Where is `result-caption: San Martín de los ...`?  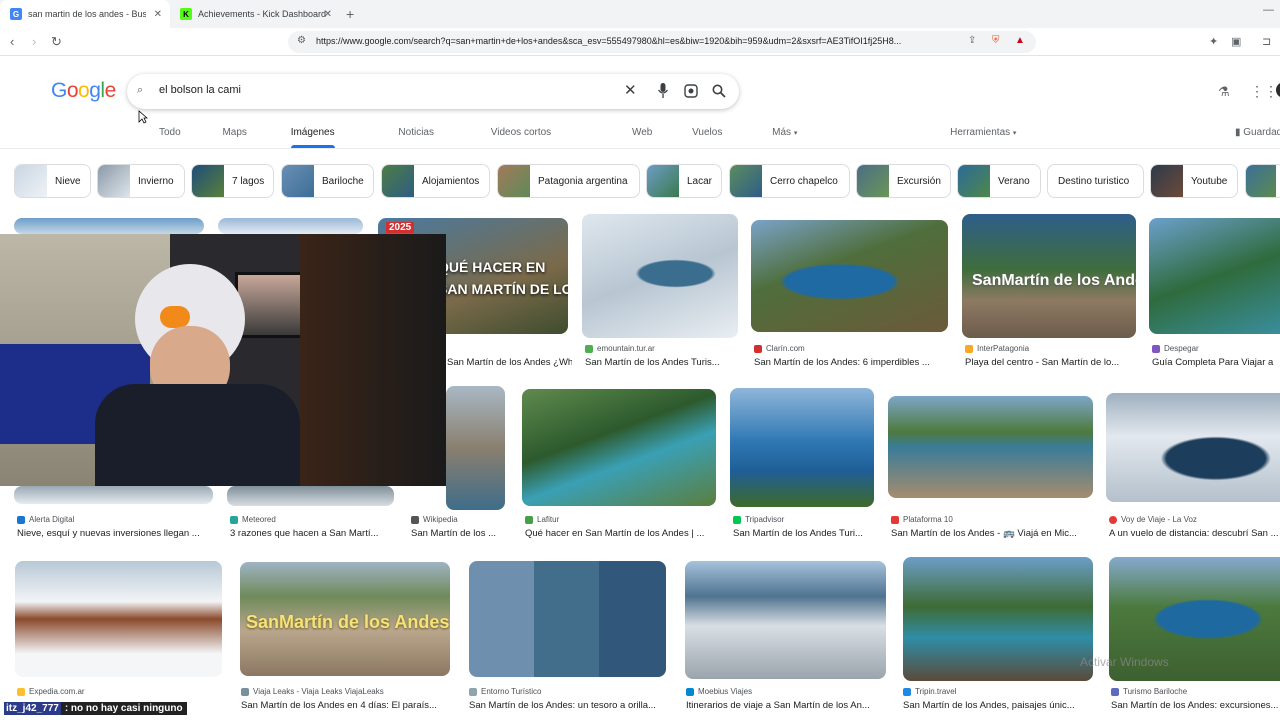 result-caption: San Martín de los ... is located at coordinates (458, 533).